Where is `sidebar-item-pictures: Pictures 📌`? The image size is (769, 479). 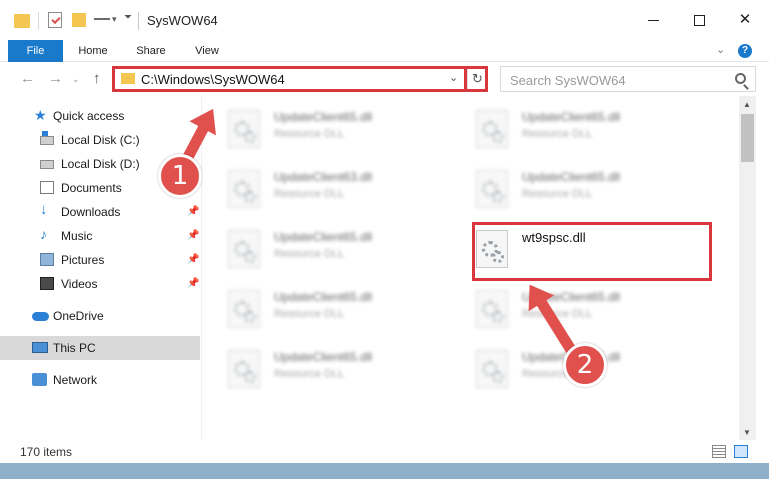
sidebar-item-pictures: Pictures 📌 is located at coordinates (100, 260).